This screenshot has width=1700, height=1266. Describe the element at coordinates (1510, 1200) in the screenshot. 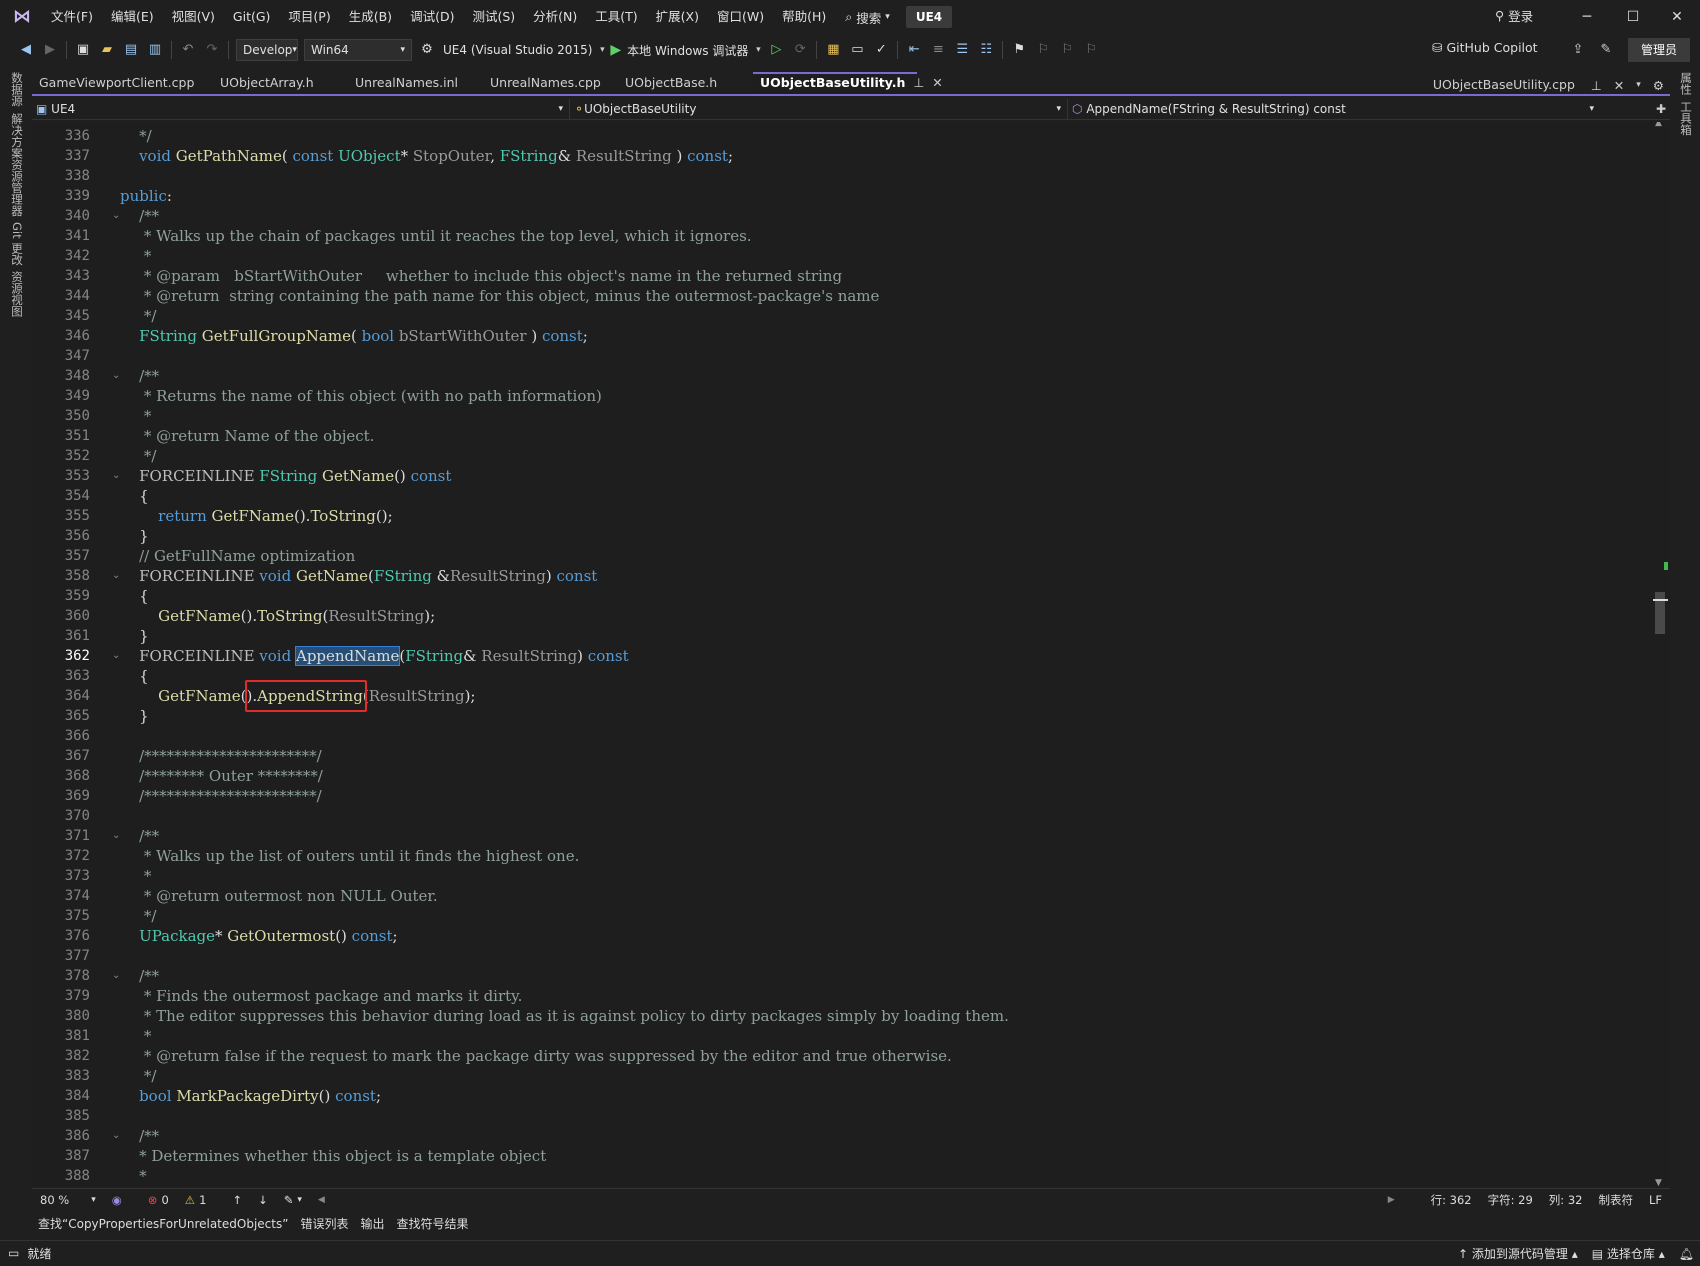

I see `char-indicator: 字符: 29` at that location.